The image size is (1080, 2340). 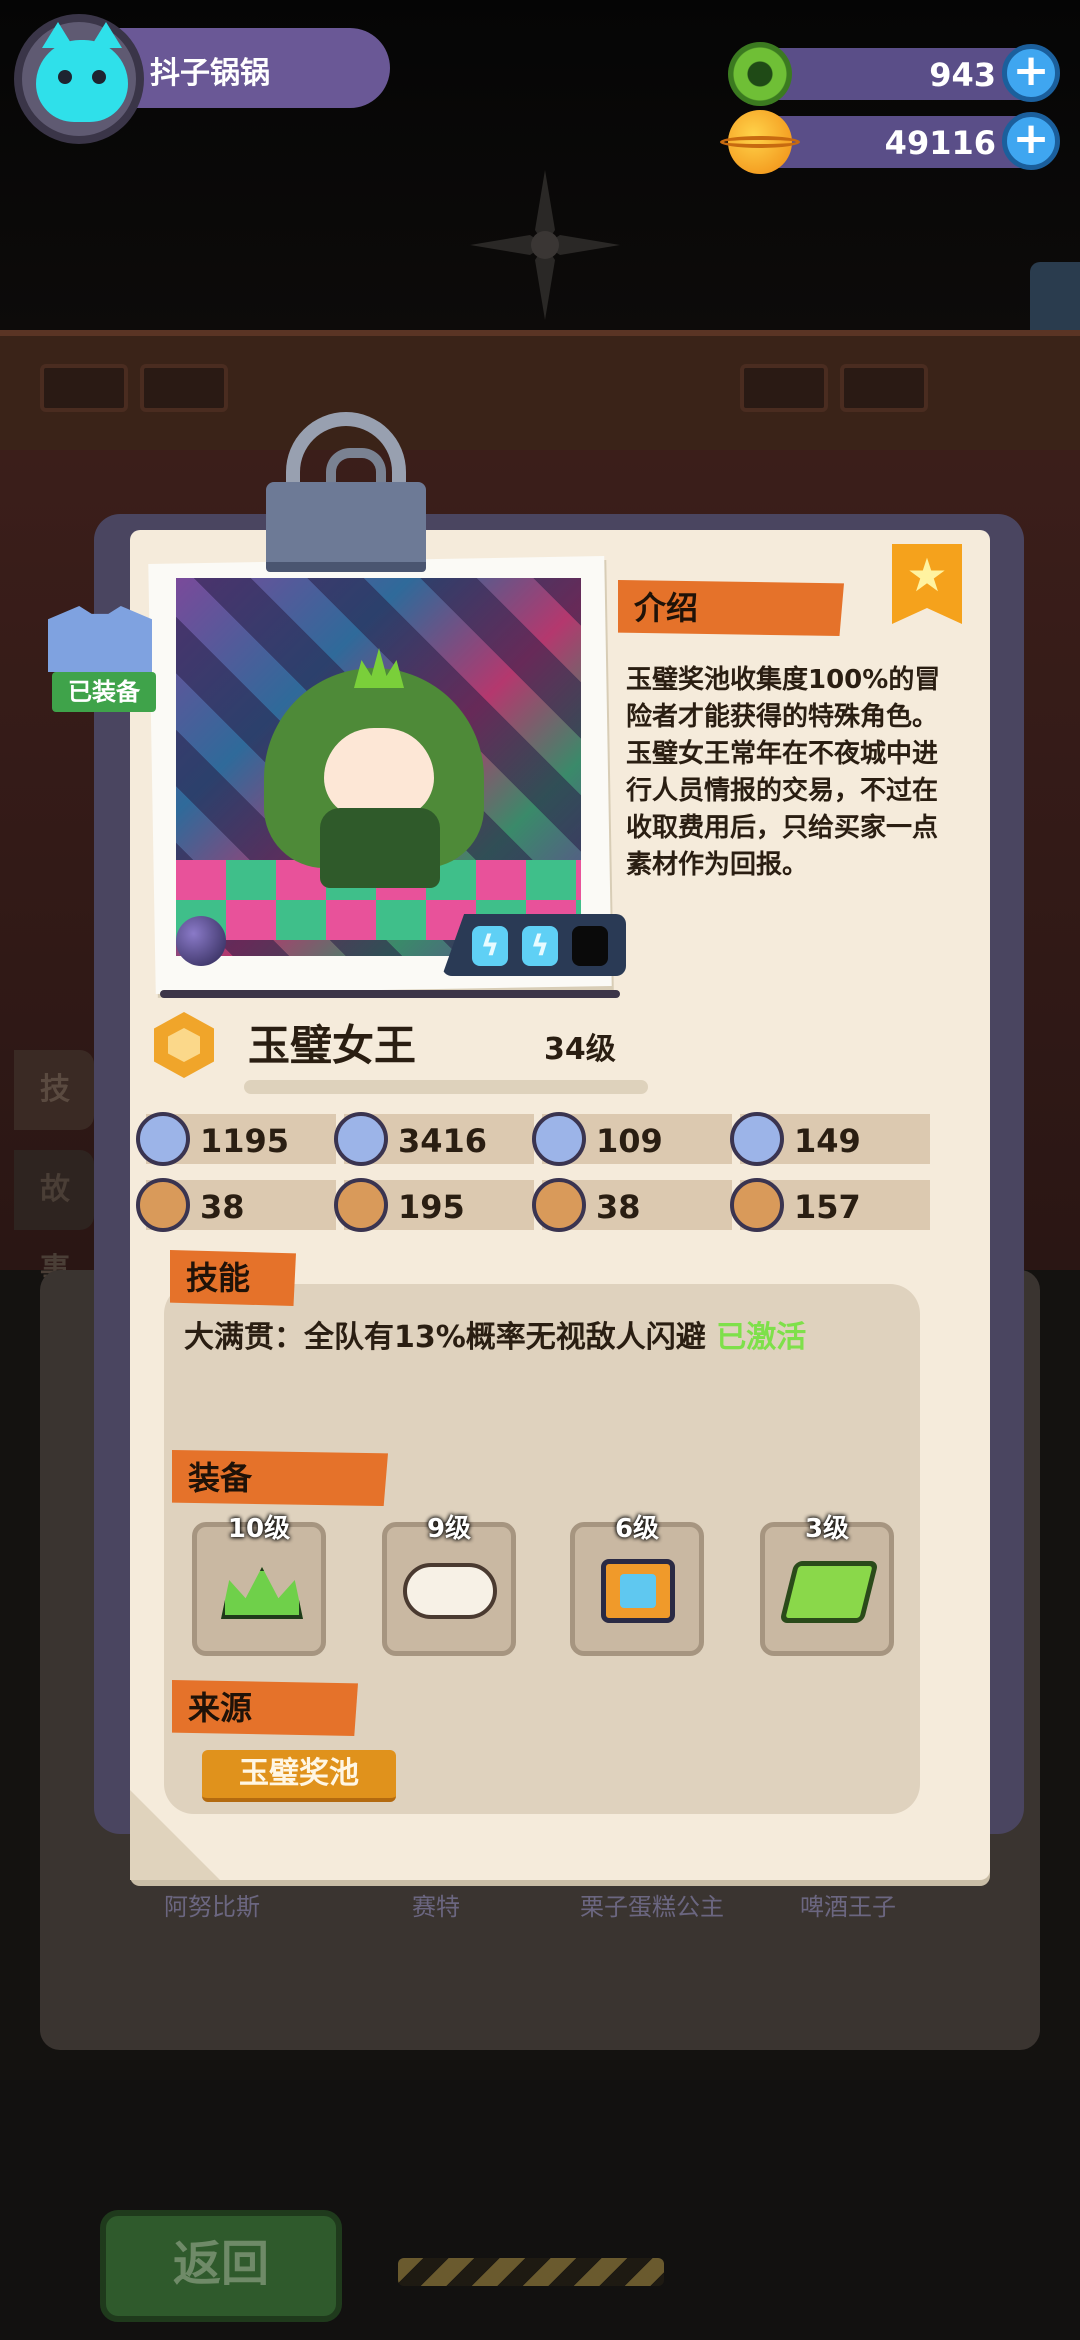 I want to click on bg-tab-skills: 技能, so click(x=54, y=1118).